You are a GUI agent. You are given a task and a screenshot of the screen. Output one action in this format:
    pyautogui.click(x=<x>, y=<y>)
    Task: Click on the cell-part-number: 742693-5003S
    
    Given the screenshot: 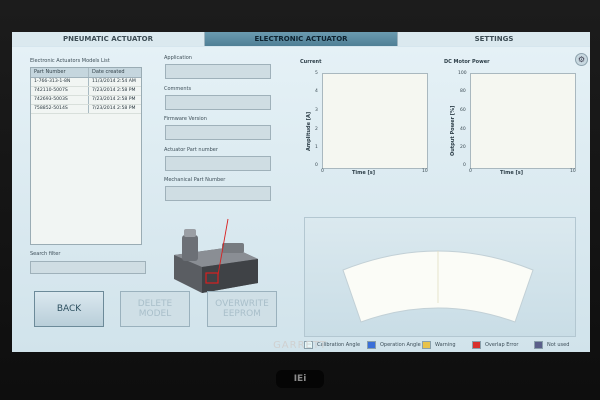 What is the action you would take?
    pyautogui.click(x=60, y=100)
    